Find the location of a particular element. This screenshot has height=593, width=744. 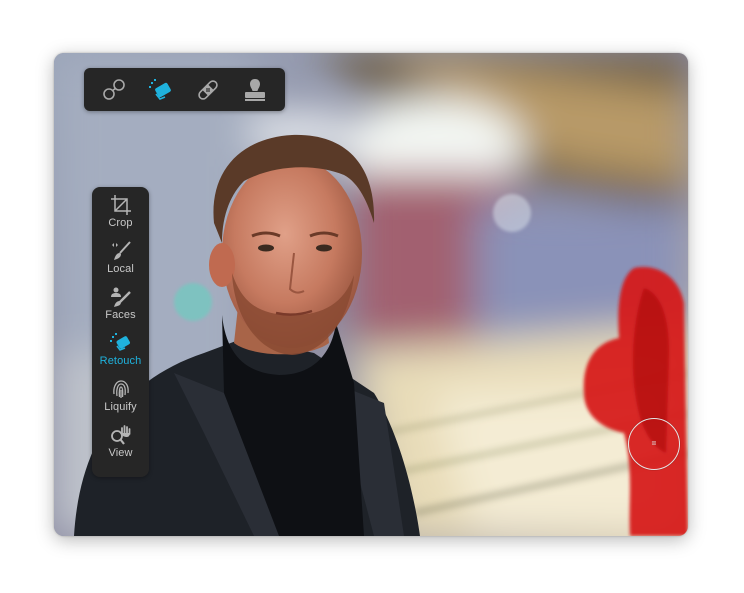

face-brush-icon is located at coordinates (120, 297).